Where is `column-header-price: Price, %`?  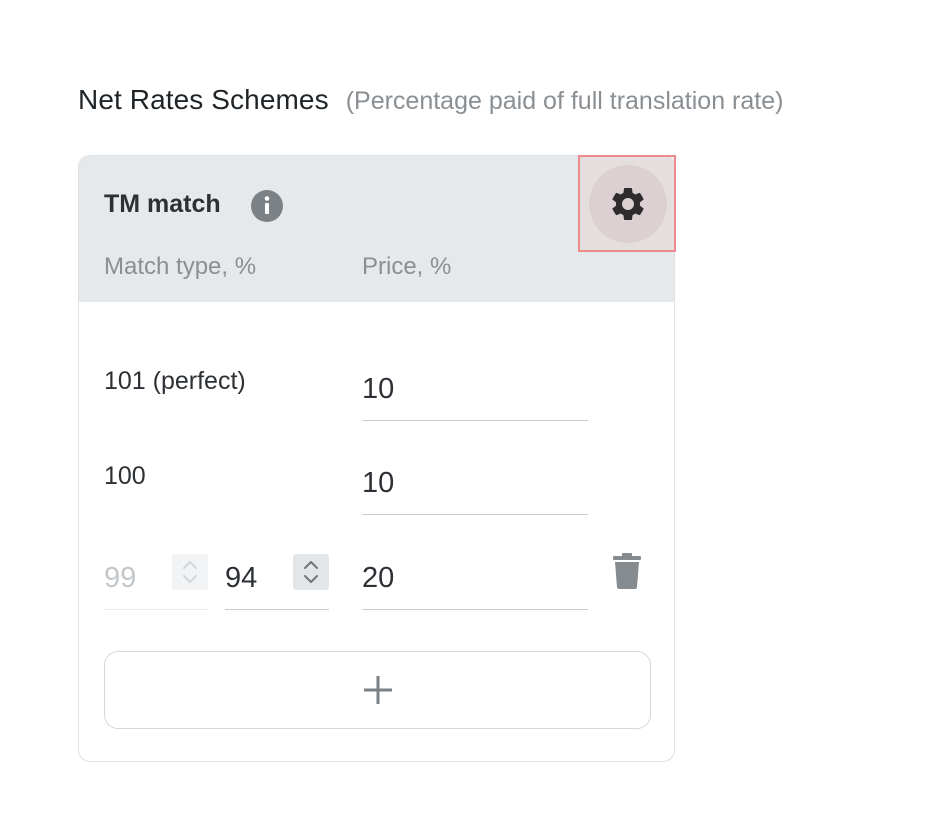
column-header-price: Price, % is located at coordinates (407, 266).